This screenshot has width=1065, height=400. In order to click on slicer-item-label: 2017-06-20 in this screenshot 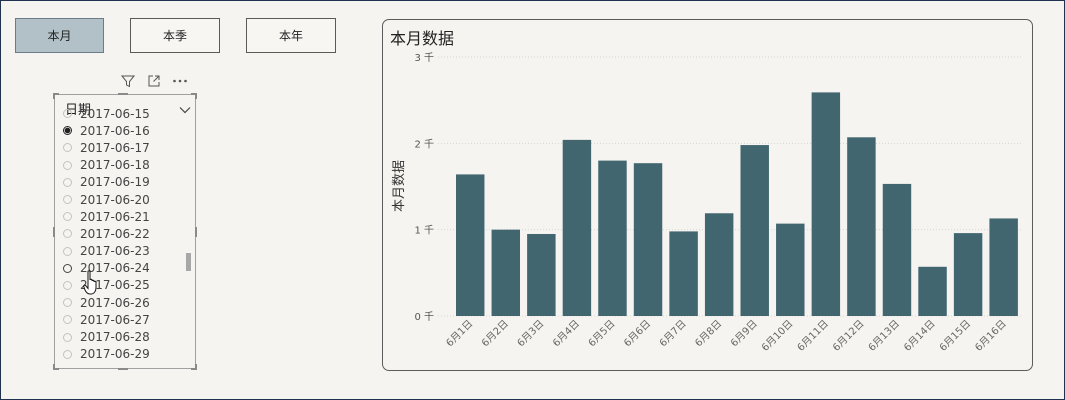, I will do `click(115, 199)`.